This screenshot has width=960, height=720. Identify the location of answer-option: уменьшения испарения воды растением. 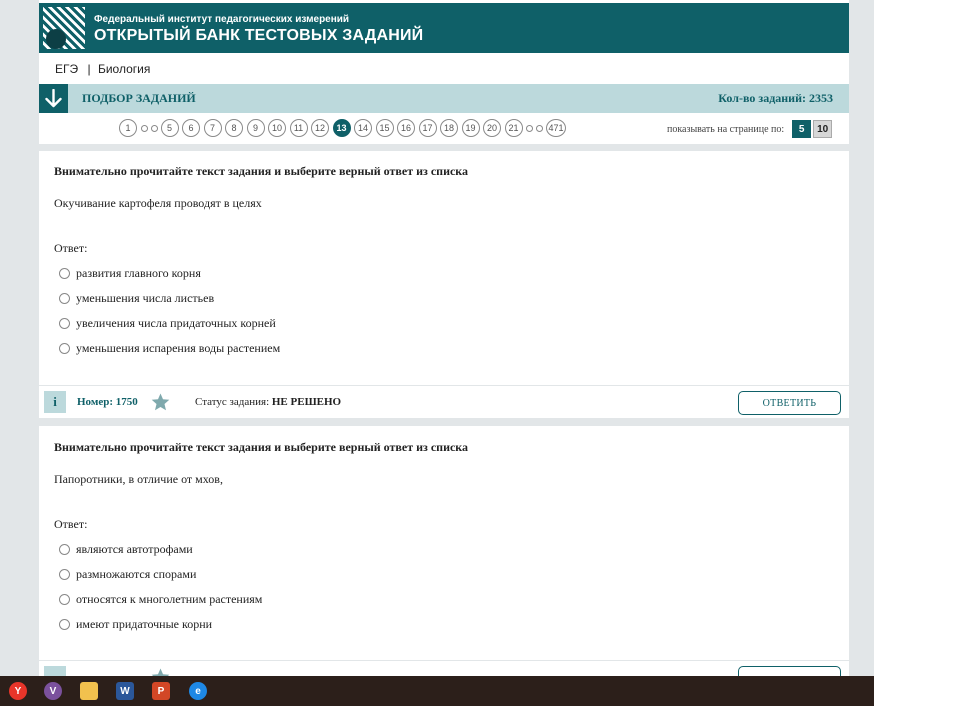
(169, 348).